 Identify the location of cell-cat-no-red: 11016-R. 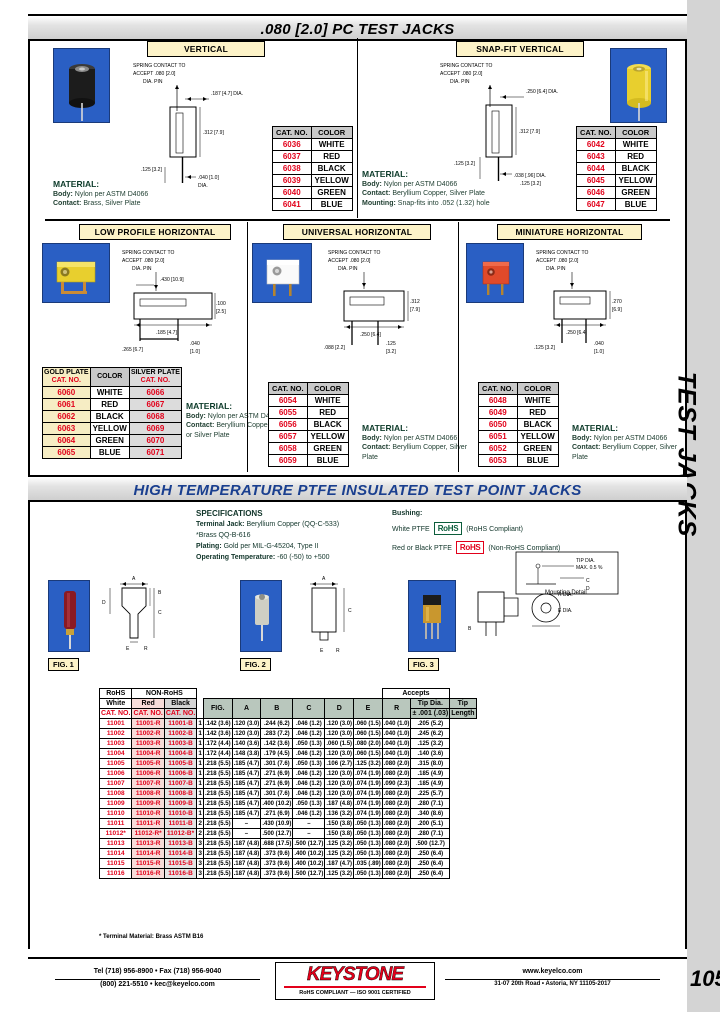
(148, 873).